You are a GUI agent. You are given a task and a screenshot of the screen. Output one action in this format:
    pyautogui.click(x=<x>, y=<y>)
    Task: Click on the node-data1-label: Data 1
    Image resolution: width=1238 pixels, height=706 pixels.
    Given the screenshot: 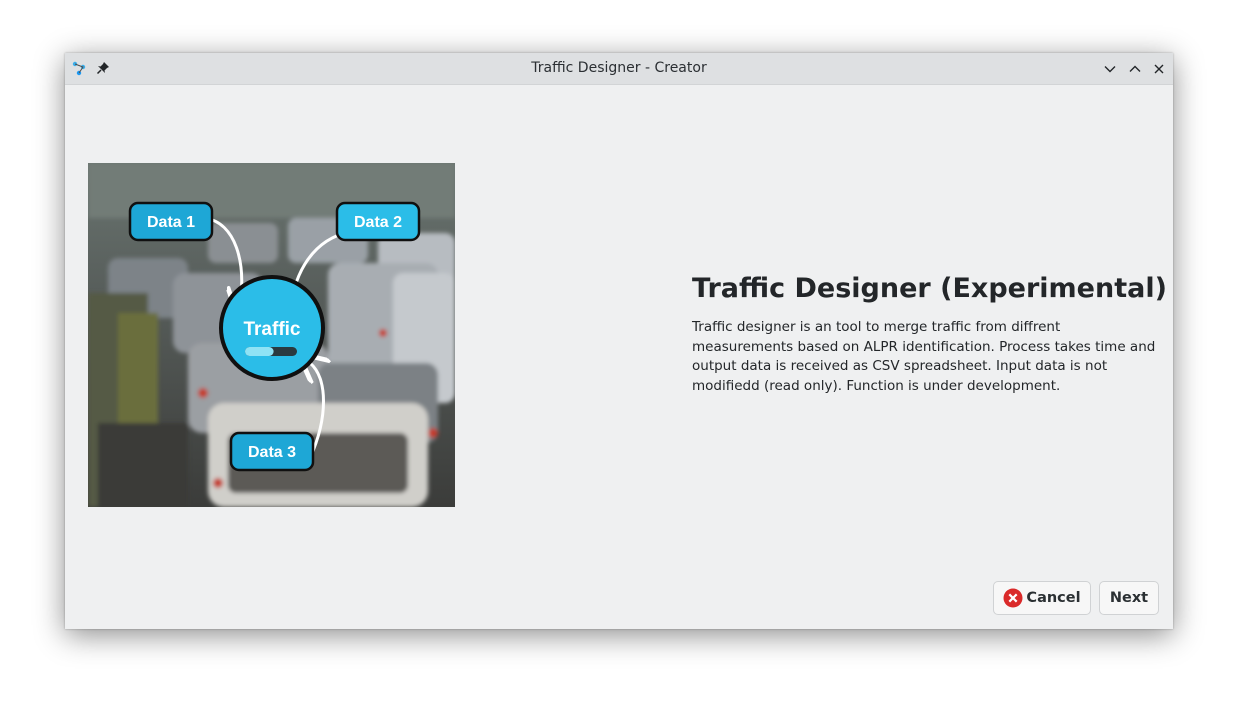 What is the action you would take?
    pyautogui.click(x=171, y=222)
    